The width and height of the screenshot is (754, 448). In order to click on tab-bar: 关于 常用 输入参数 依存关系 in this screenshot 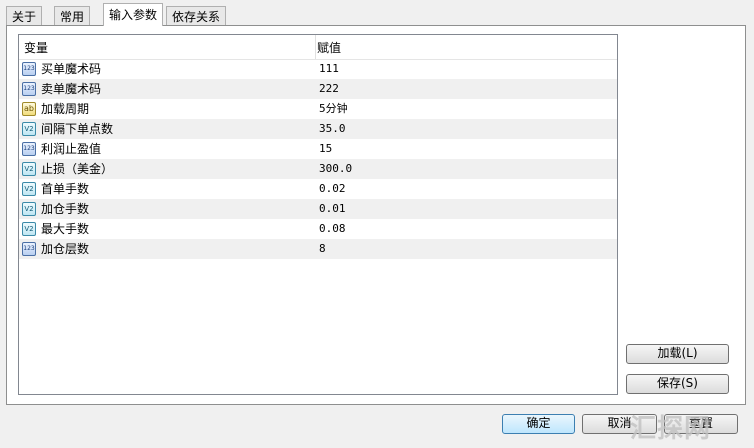, I will do `click(377, 13)`.